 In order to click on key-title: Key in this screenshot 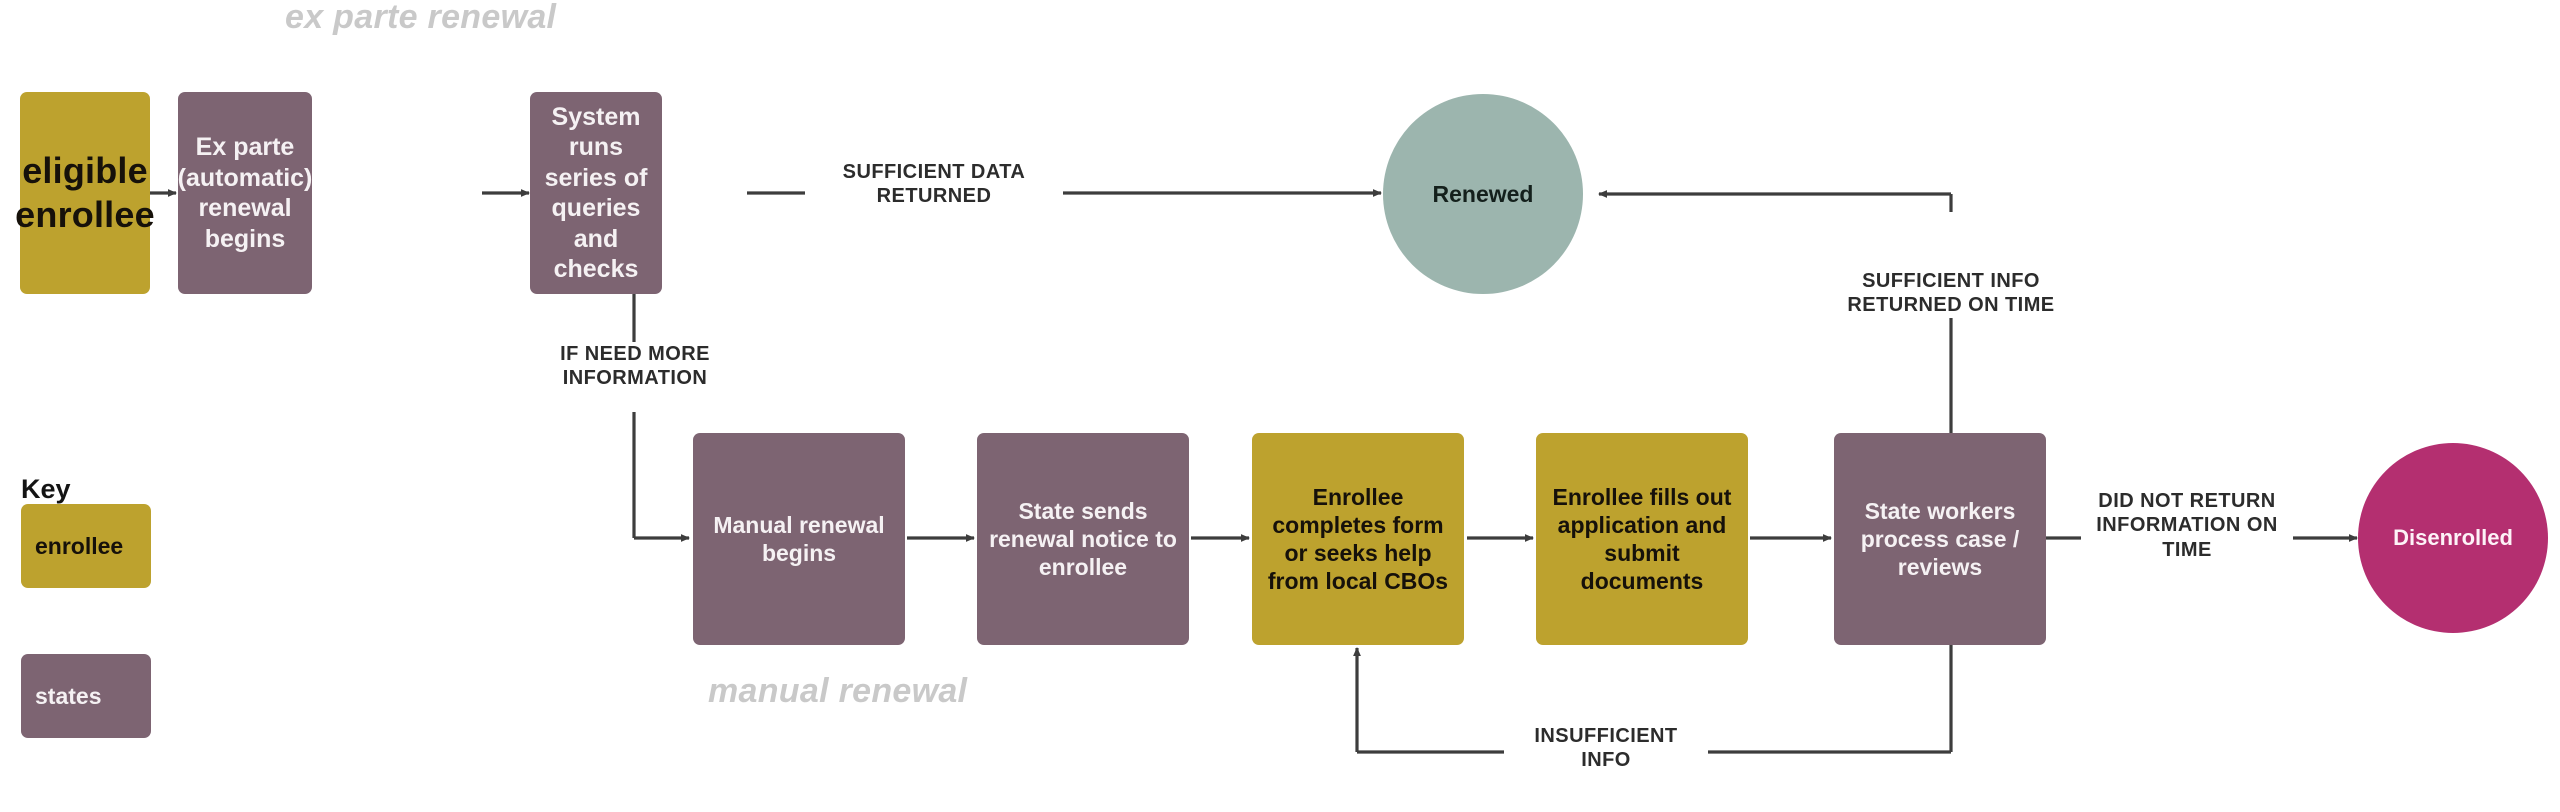, I will do `click(46, 489)`.